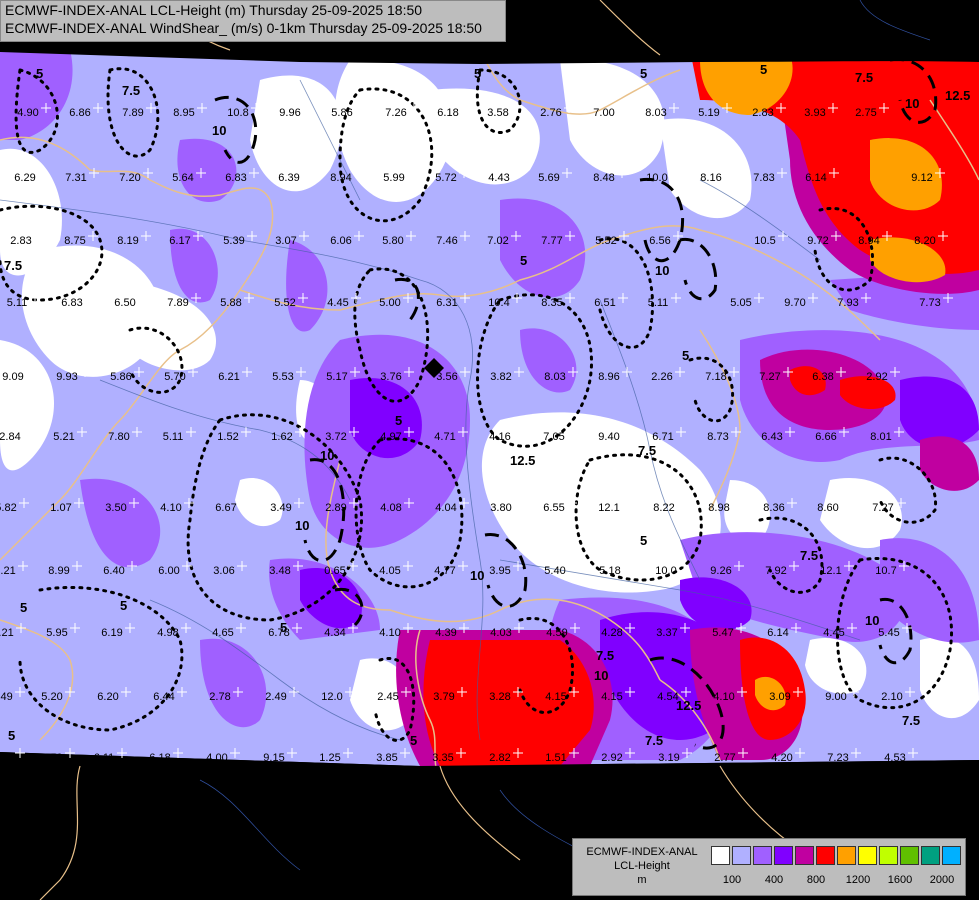  I want to click on shear-value-label: 4.34, so click(334, 633).